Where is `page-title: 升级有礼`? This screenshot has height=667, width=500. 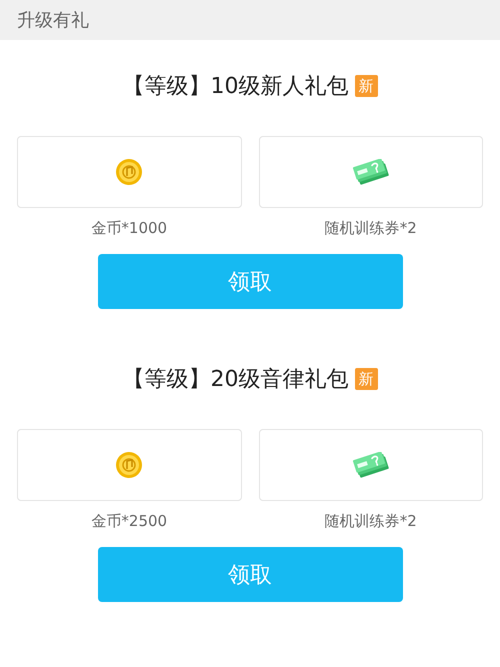 page-title: 升级有礼 is located at coordinates (53, 20).